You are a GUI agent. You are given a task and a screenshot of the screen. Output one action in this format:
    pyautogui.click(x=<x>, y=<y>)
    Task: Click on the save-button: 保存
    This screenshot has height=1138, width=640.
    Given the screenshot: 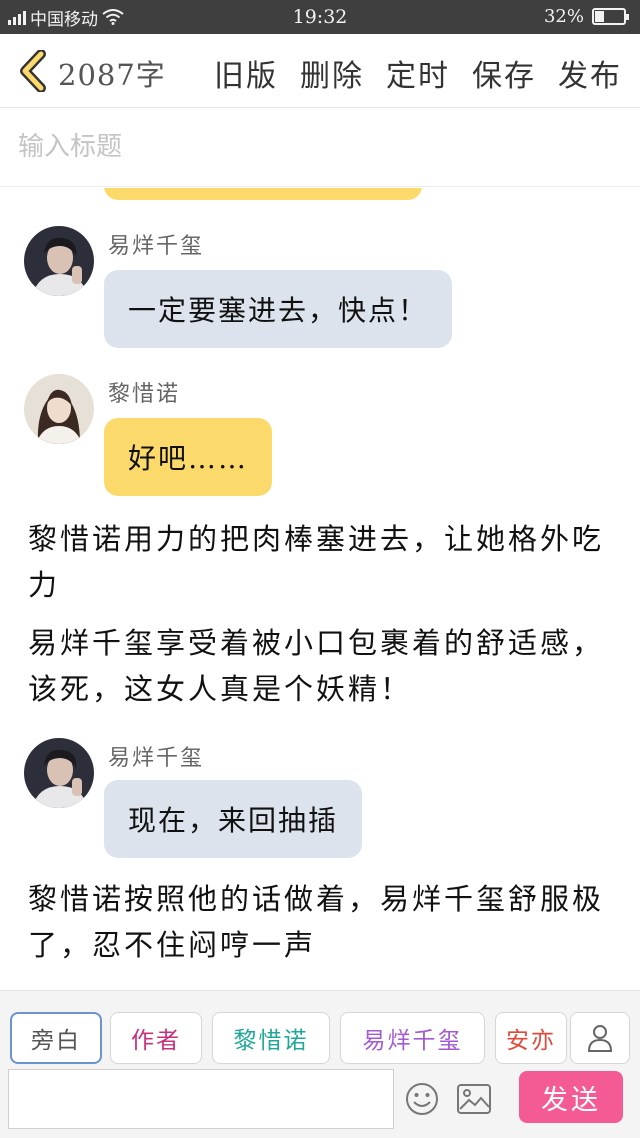 What is the action you would take?
    pyautogui.click(x=504, y=73)
    